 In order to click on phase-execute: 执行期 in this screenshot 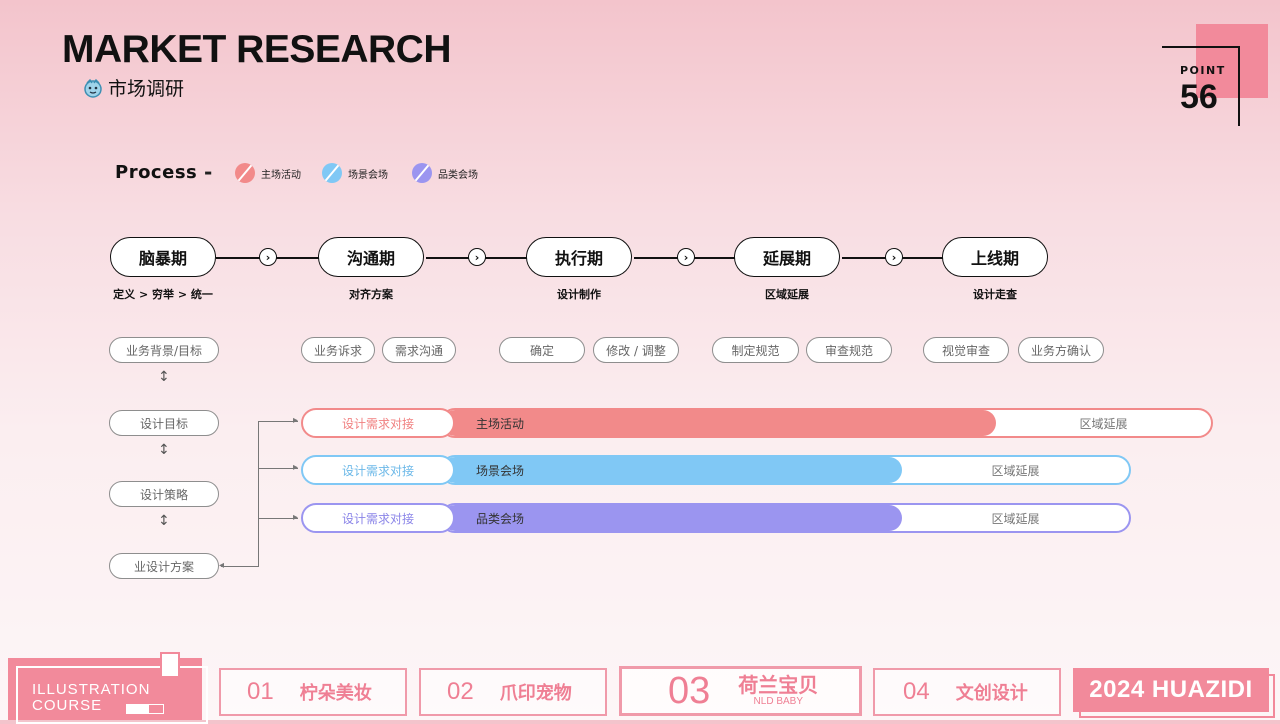, I will do `click(579, 257)`.